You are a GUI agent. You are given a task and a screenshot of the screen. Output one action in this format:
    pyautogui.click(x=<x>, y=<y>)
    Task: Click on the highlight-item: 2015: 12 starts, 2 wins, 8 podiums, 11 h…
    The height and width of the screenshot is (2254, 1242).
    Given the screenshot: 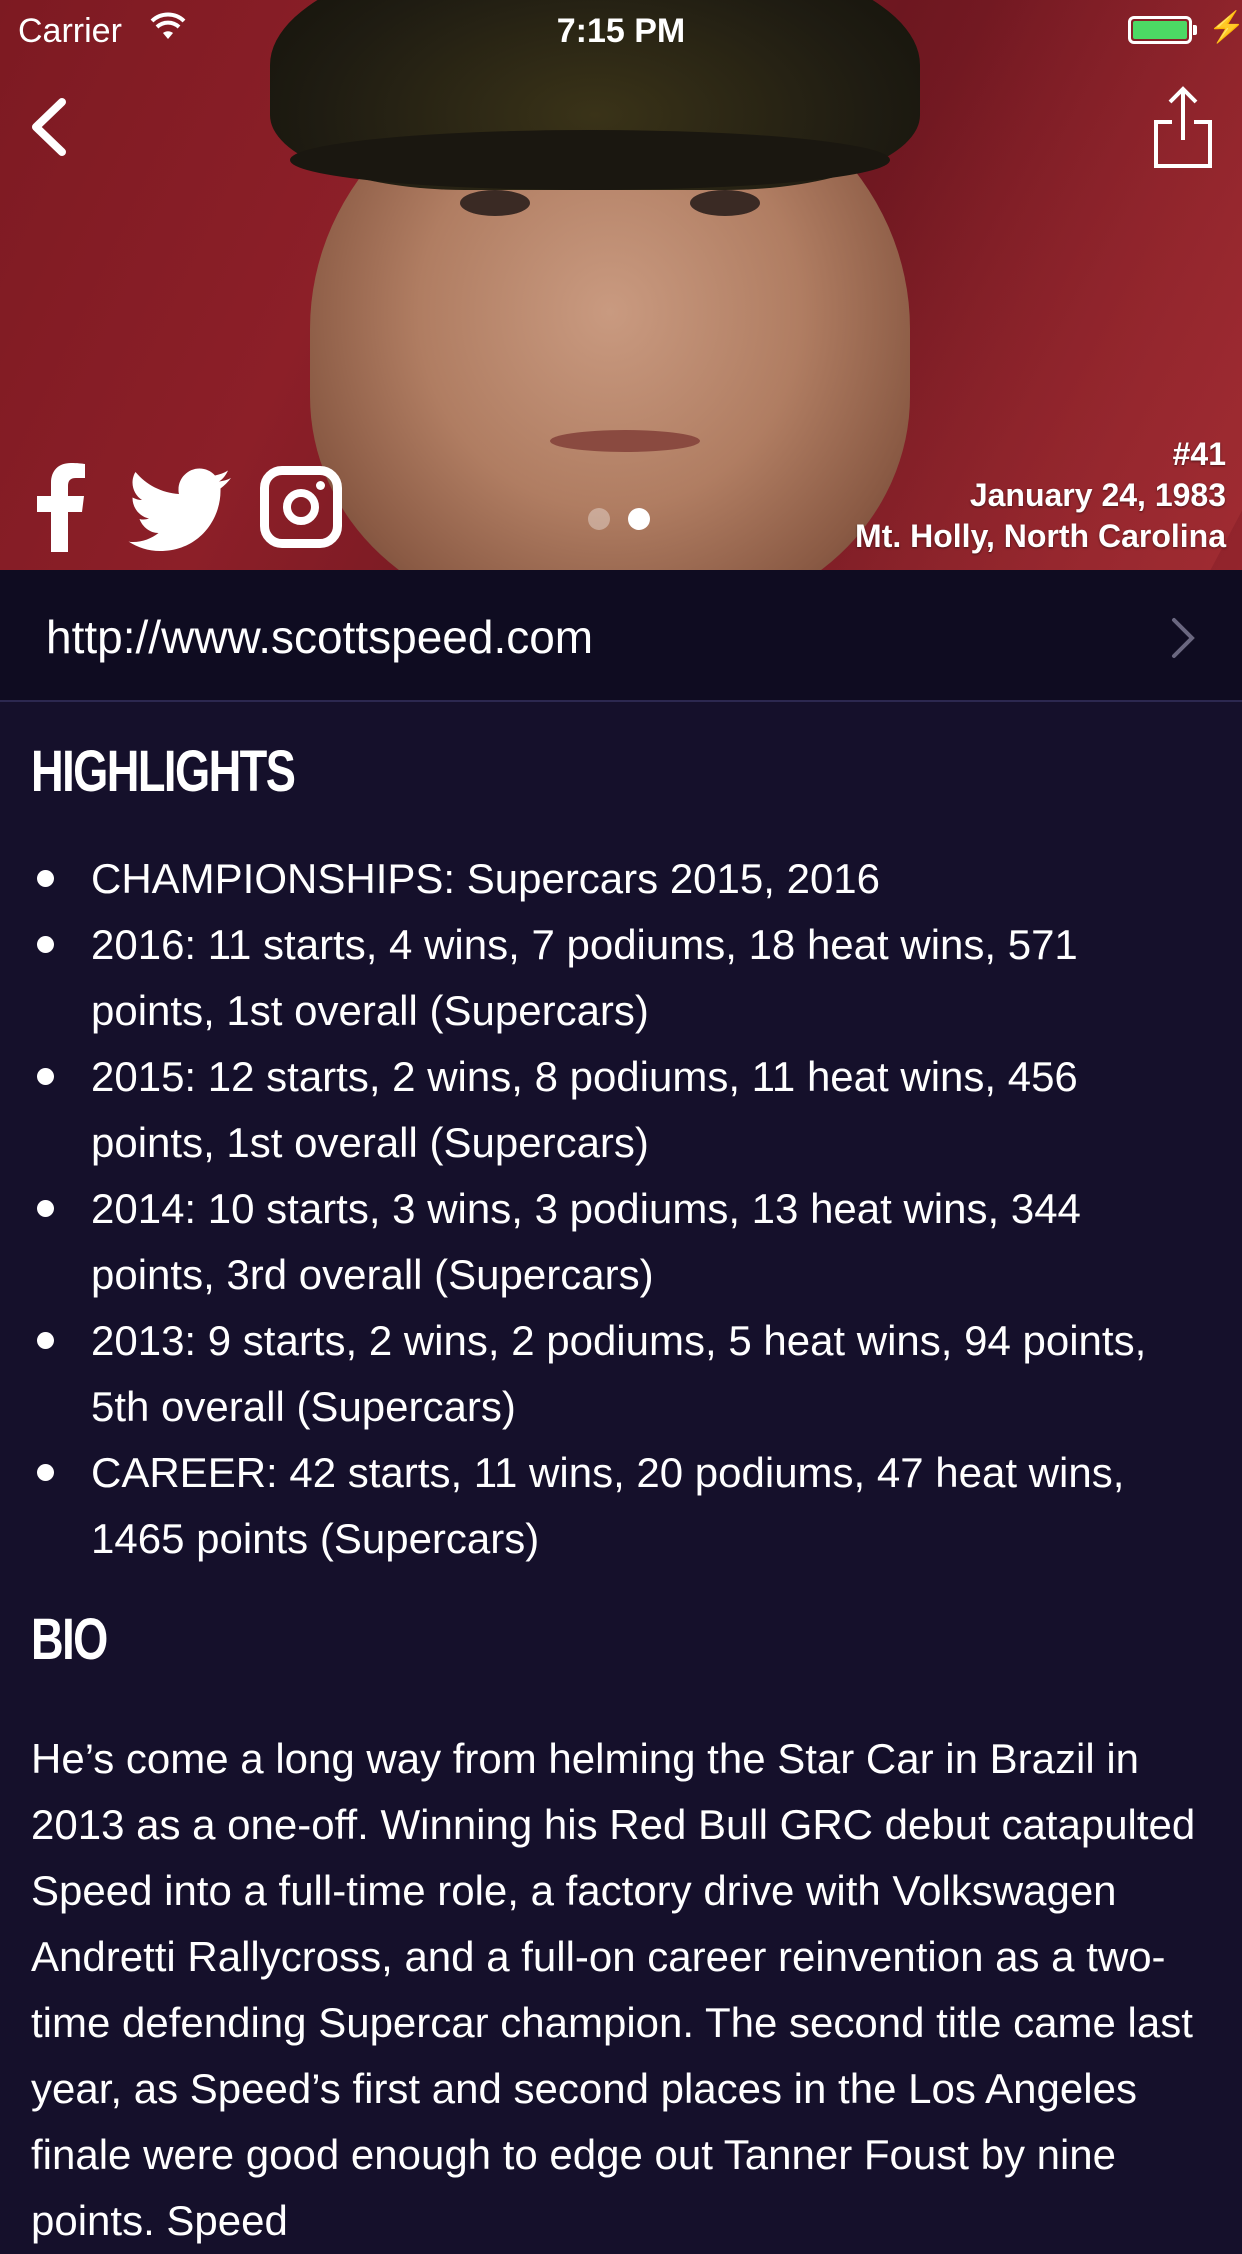 What is the action you would take?
    pyautogui.click(x=621, y=1110)
    